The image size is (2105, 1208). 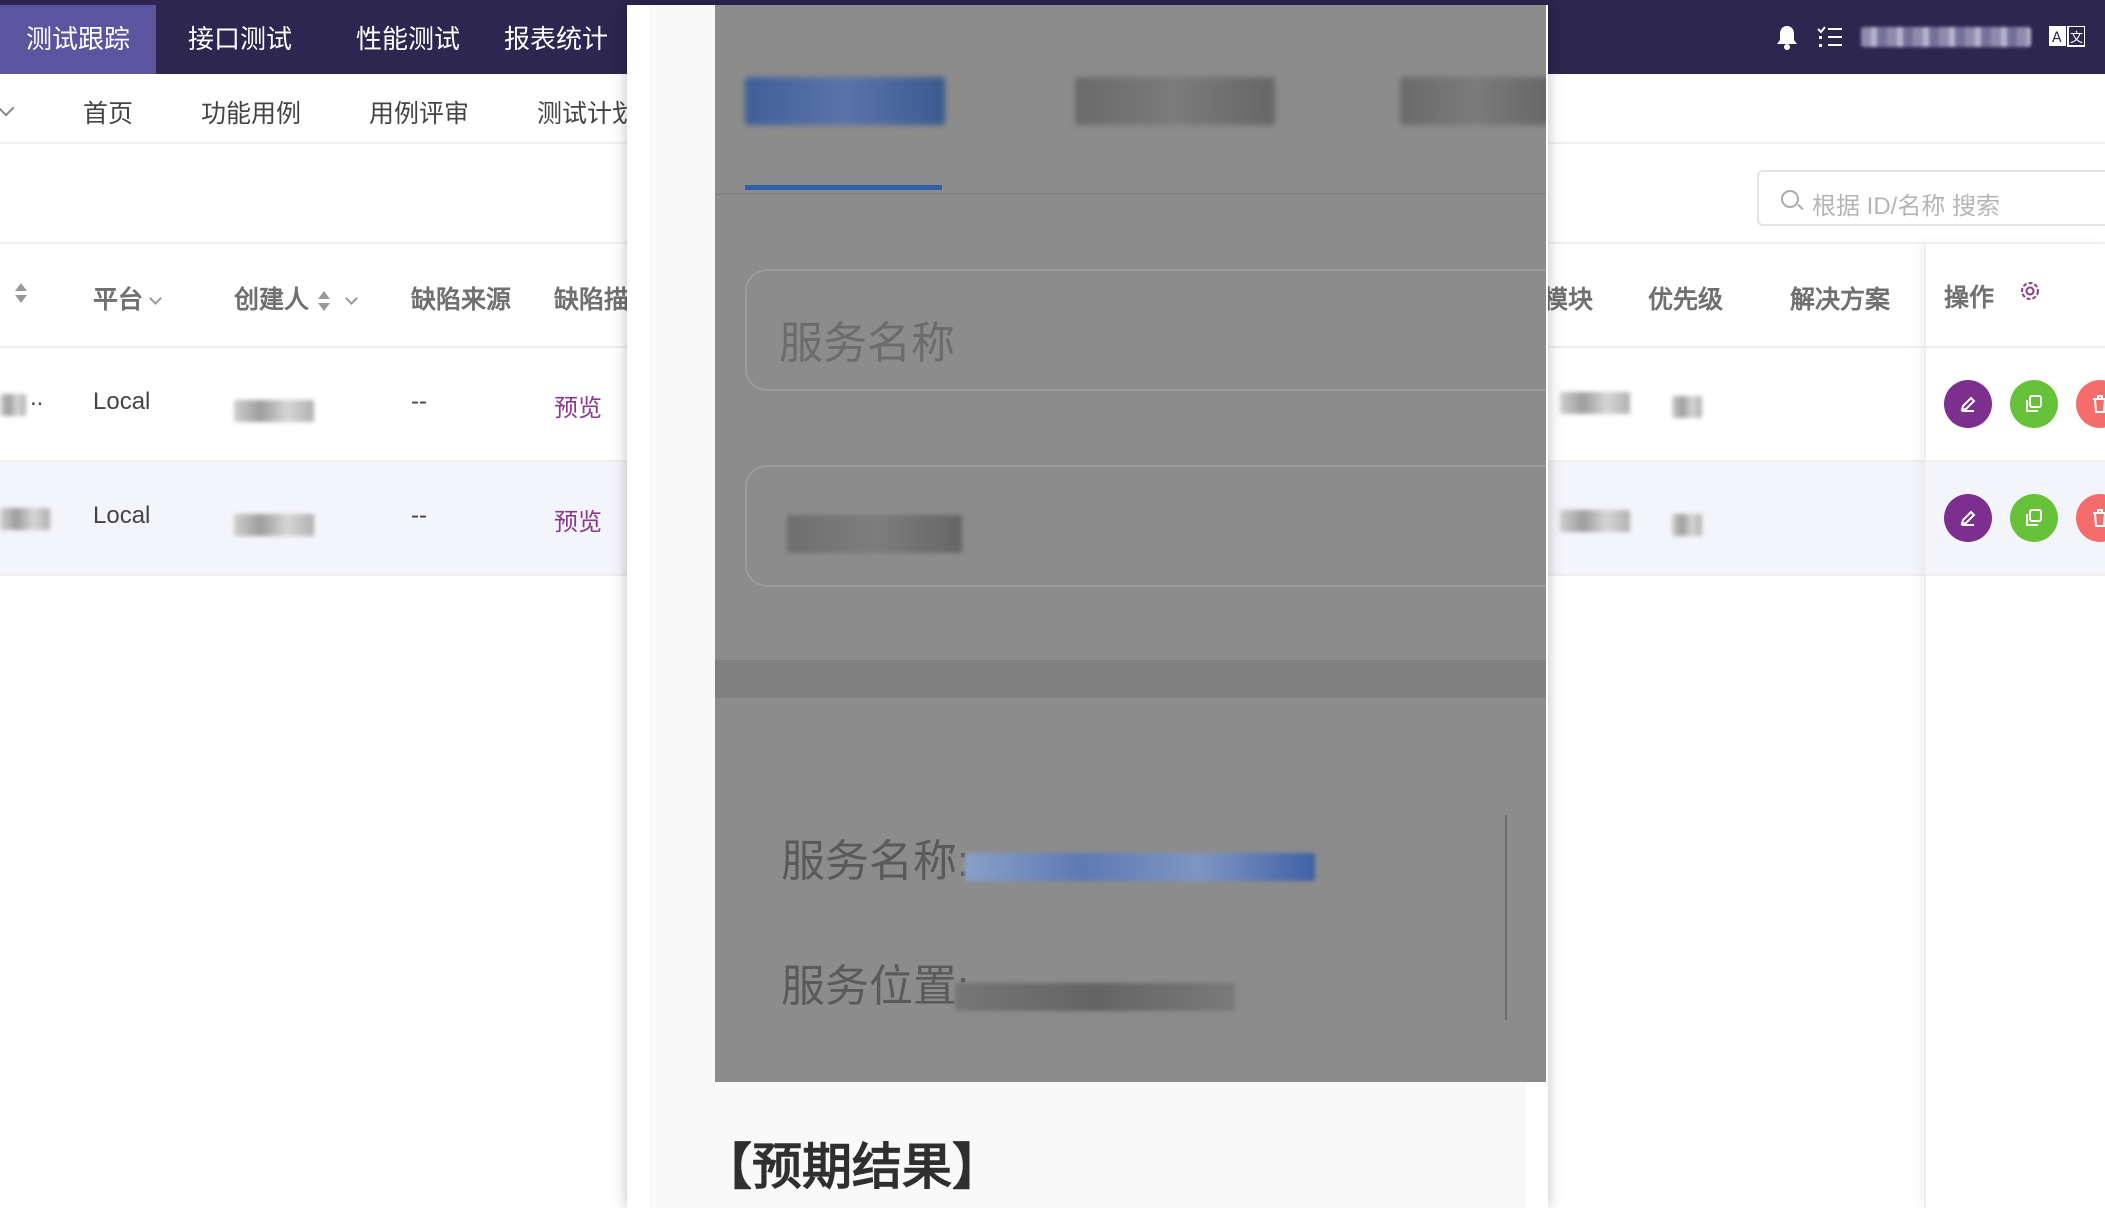 I want to click on language-icon: A 文, so click(x=2067, y=37).